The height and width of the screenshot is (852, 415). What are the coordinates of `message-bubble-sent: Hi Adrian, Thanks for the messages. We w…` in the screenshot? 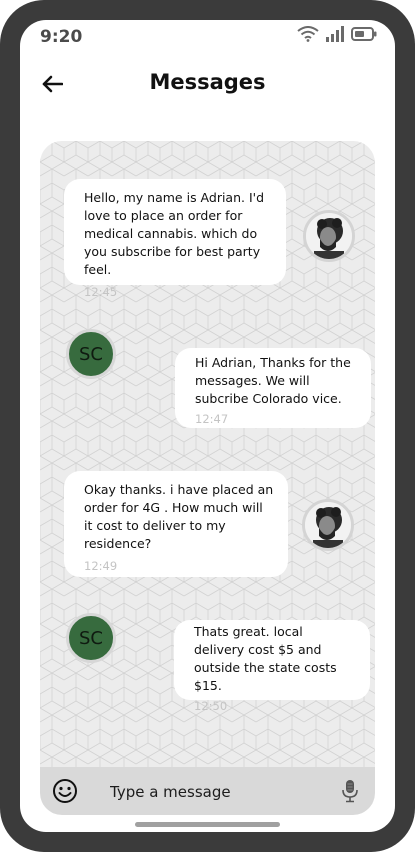 It's located at (273, 388).